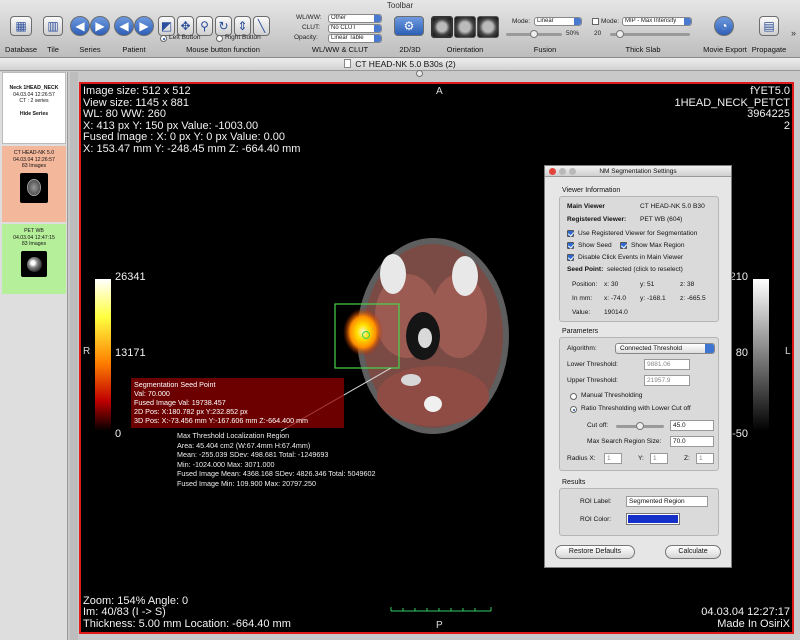  Describe the element at coordinates (705, 458) in the screenshot. I see `radius-z-field: 1` at that location.